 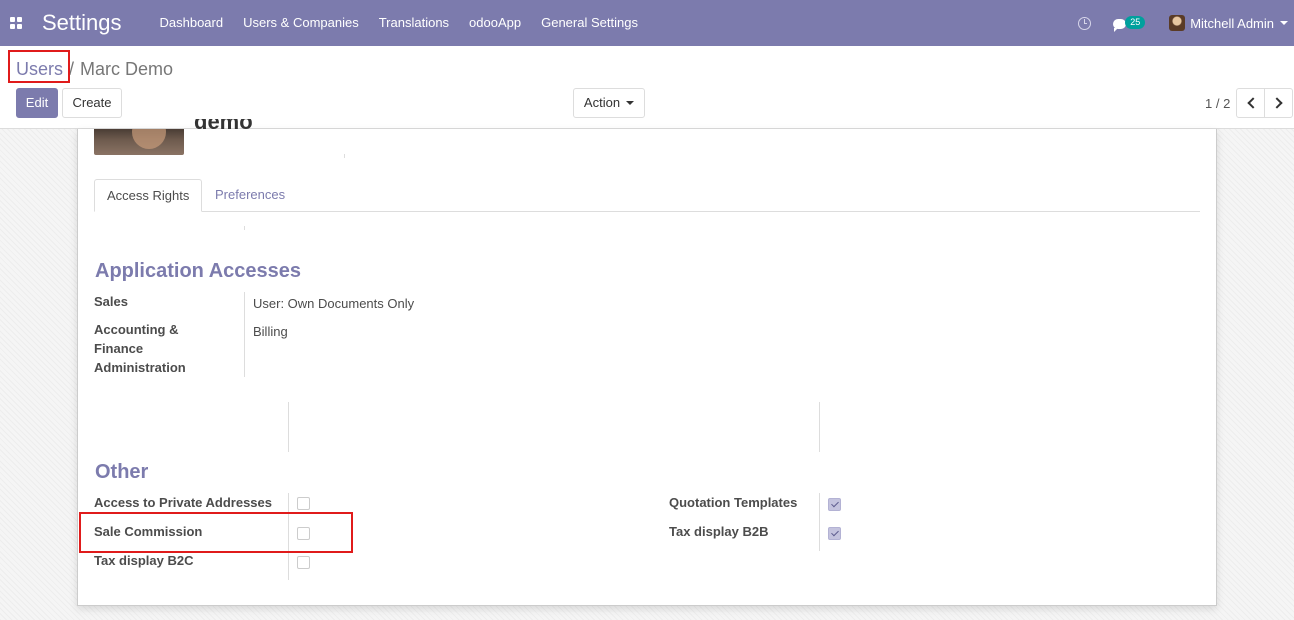 I want to click on menu-dashboard: Dashboard, so click(x=192, y=23).